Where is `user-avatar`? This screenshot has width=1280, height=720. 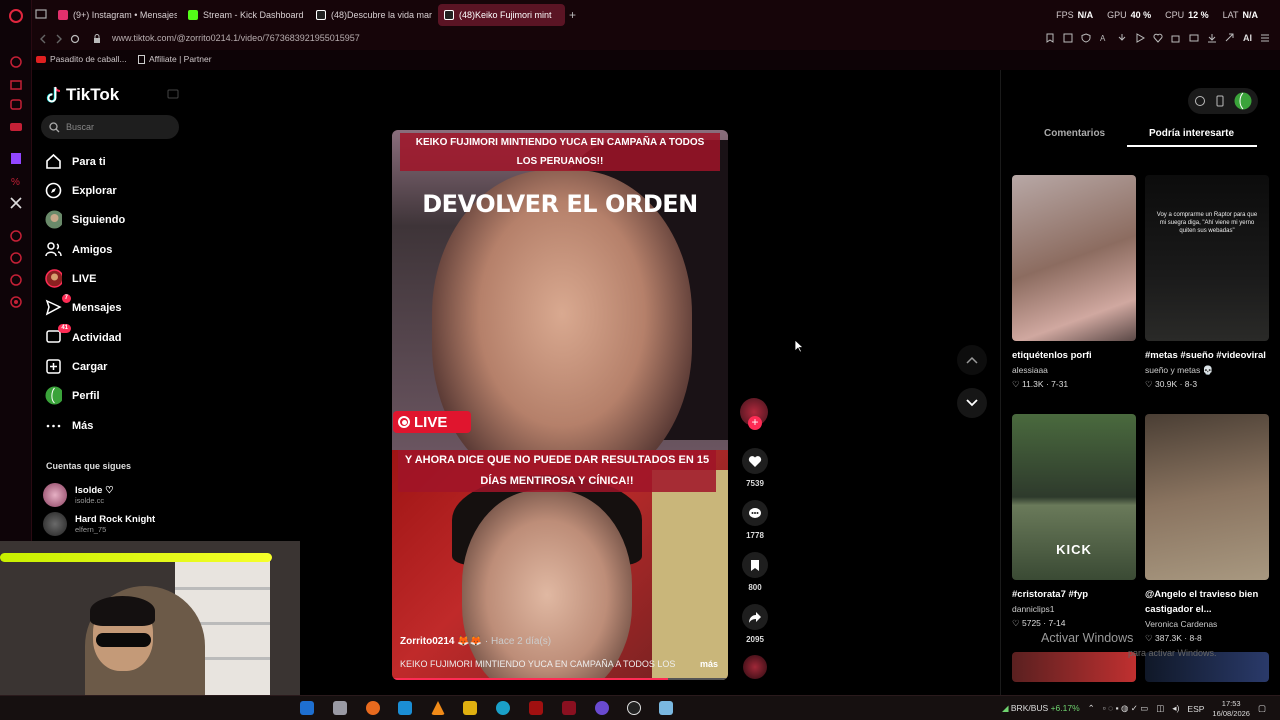 user-avatar is located at coordinates (1243, 101).